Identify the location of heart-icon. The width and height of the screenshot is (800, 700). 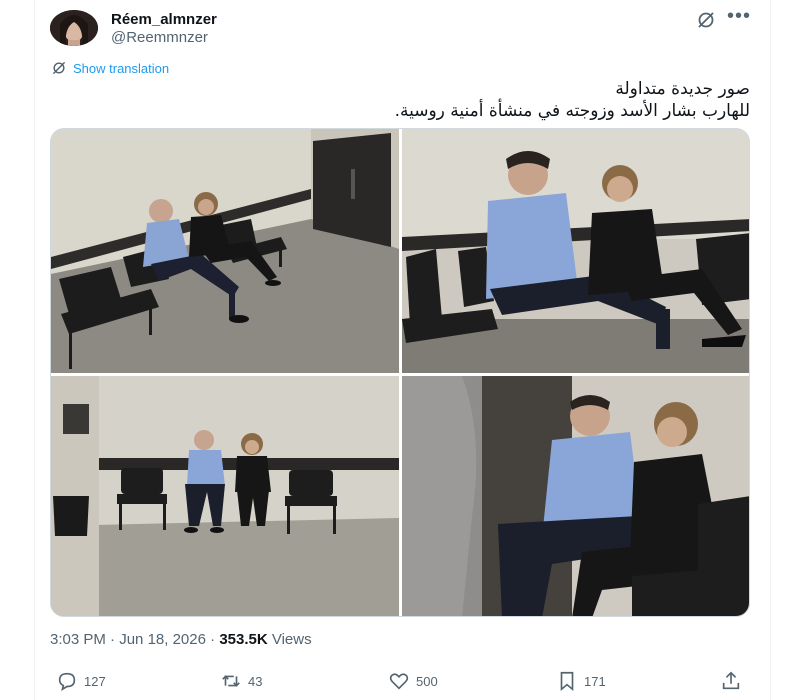
(399, 681).